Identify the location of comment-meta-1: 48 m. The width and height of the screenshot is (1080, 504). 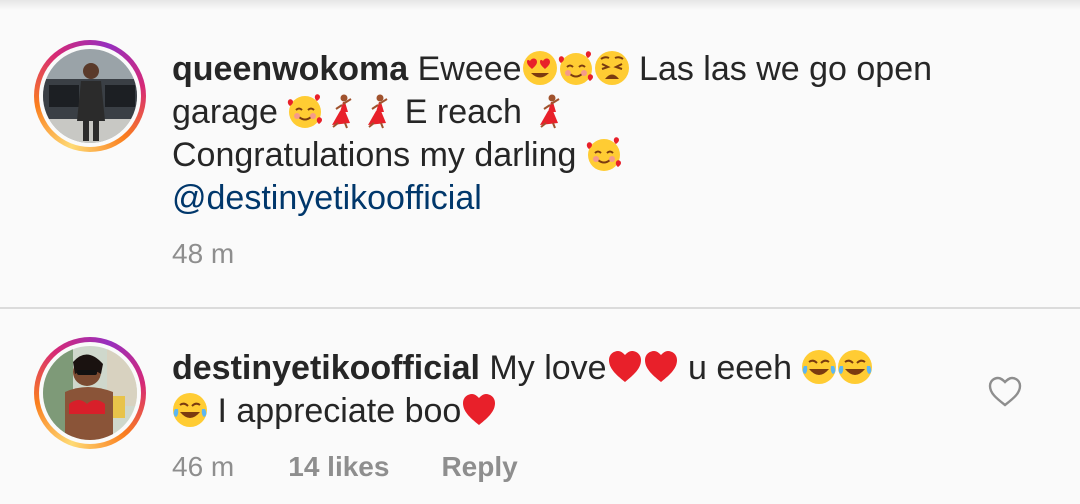
(203, 254).